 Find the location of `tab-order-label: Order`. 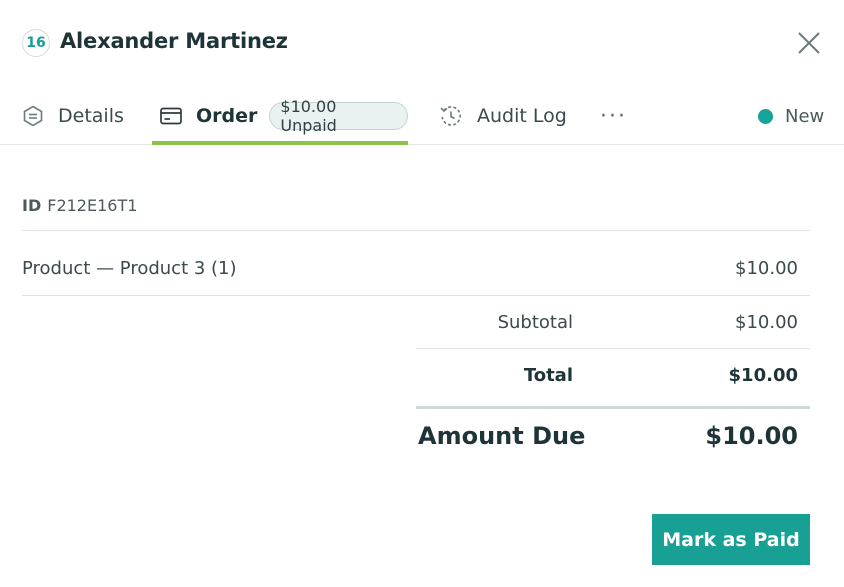

tab-order-label: Order is located at coordinates (227, 116).